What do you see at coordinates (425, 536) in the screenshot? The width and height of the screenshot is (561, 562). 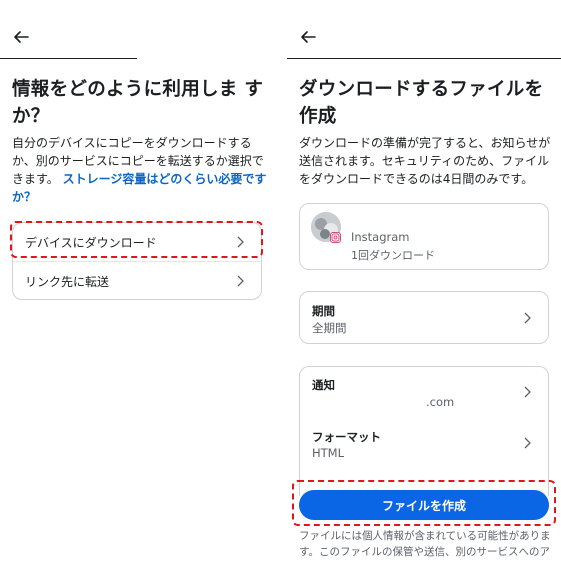 I see `footnote-line-1: ファイルには個人情報が含まれている可能性がありま` at bounding box center [425, 536].